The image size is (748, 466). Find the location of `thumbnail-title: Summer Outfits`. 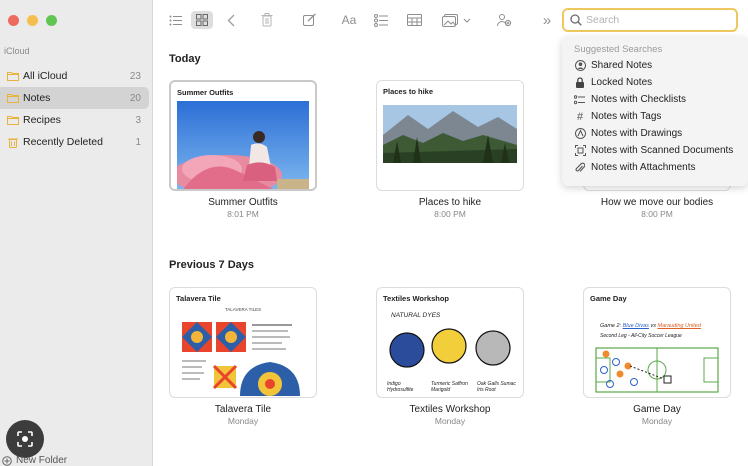

thumbnail-title: Summer Outfits is located at coordinates (205, 92).